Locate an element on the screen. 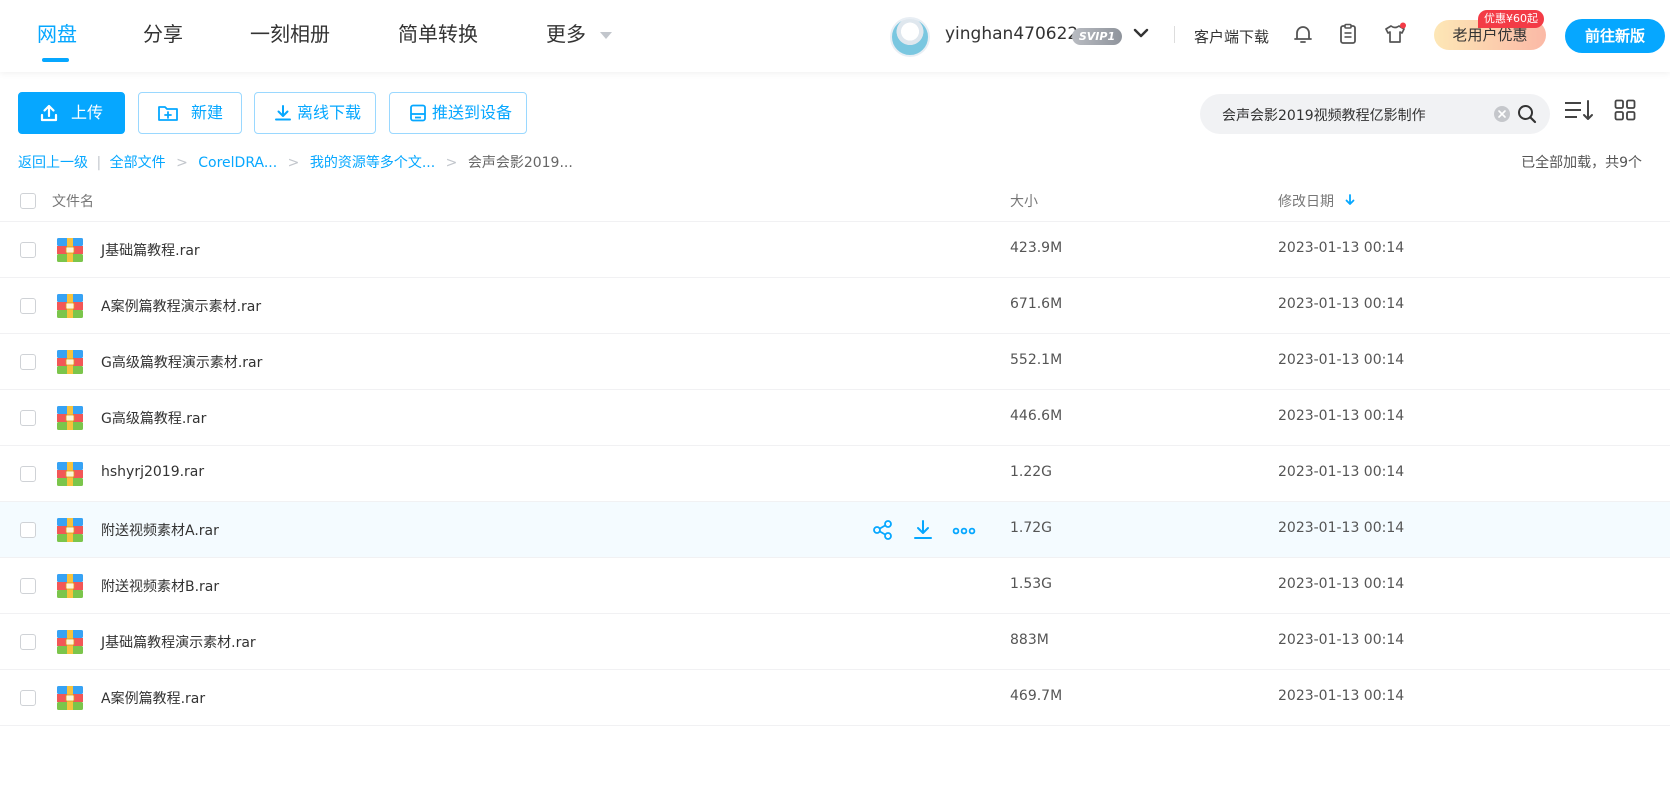 This screenshot has width=1670, height=805. tshirt-icon is located at coordinates (1395, 34).